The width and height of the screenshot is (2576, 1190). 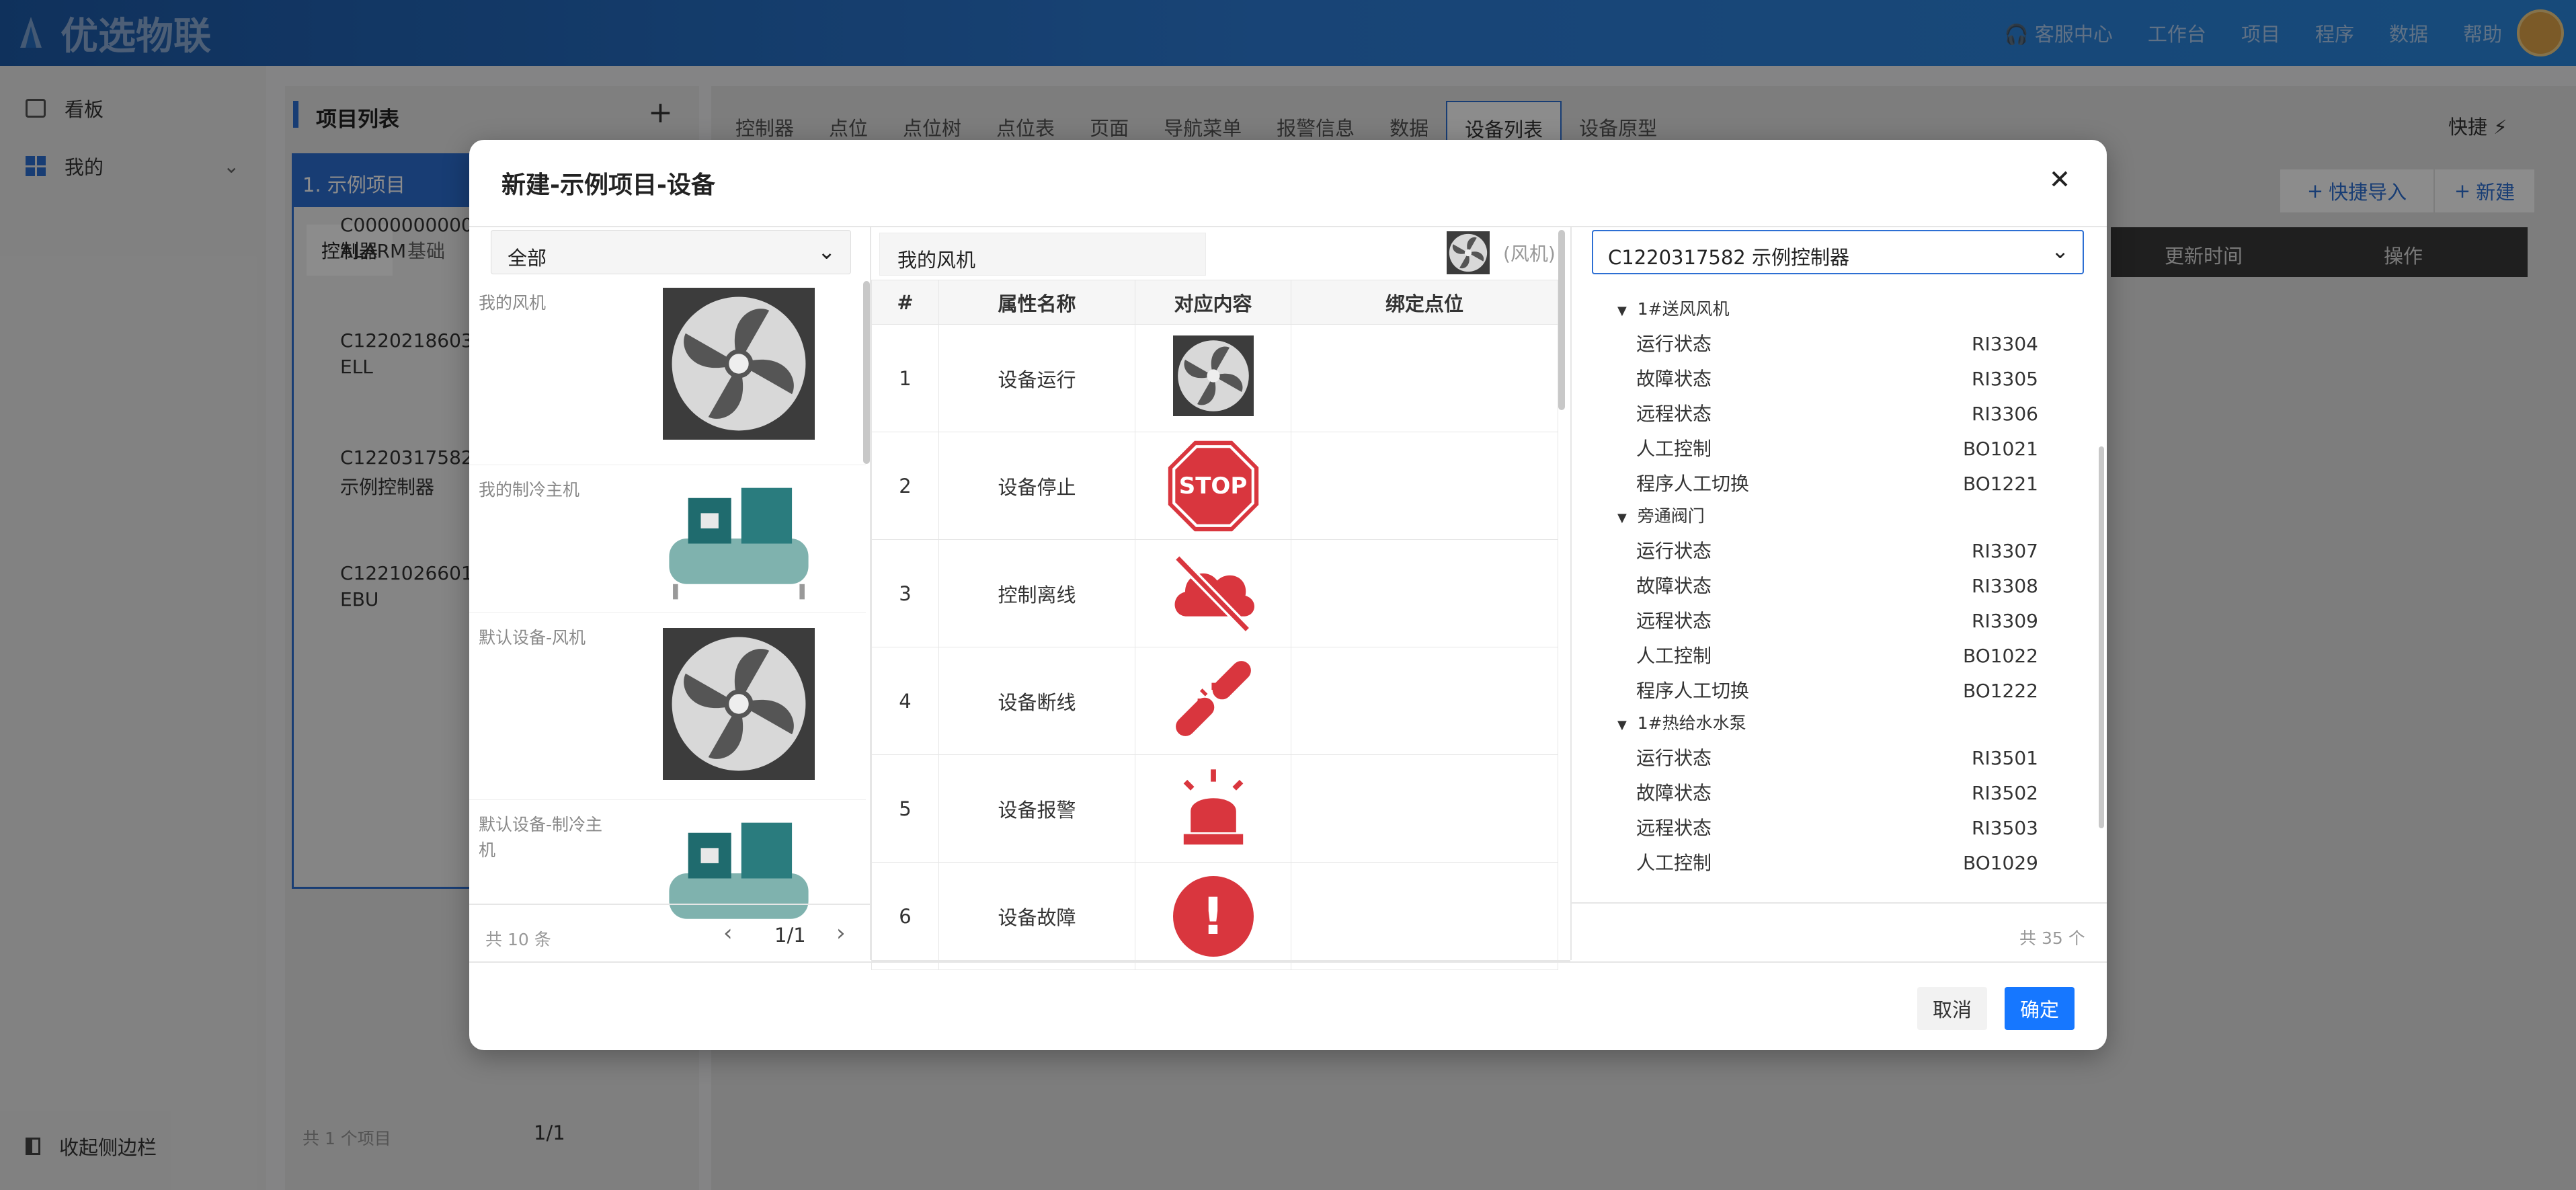 I want to click on item-code: RI3503, so click(x=2005, y=828).